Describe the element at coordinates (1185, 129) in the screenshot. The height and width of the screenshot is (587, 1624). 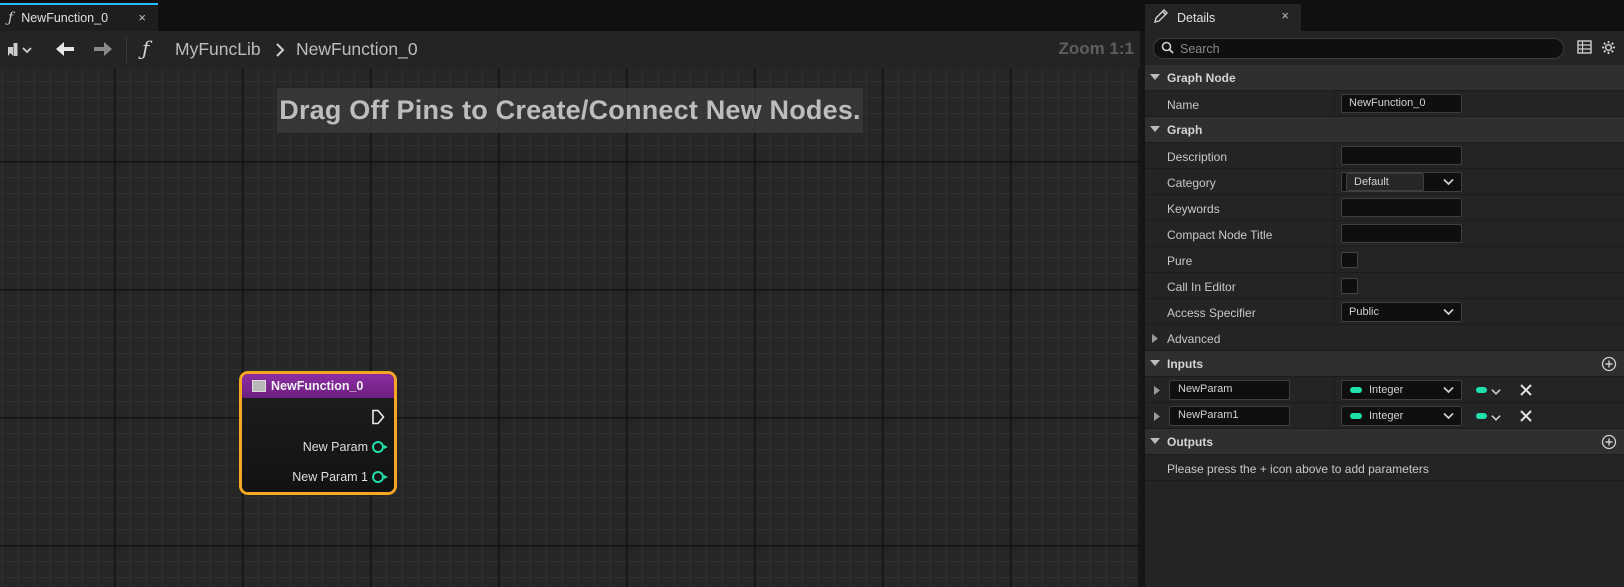
I see `section-title: Graph` at that location.